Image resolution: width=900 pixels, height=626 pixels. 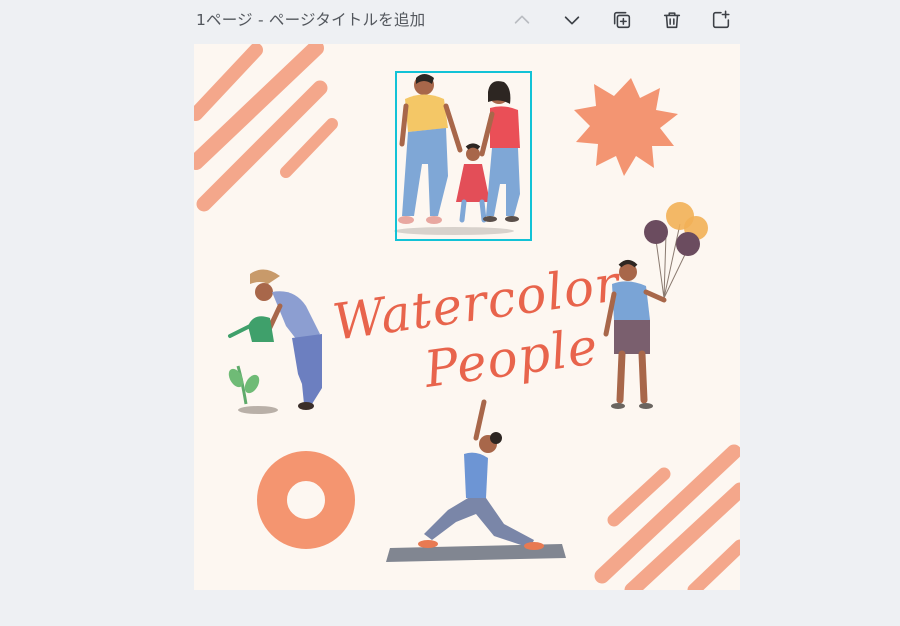 I want to click on move-page-up-button, so click(x=522, y=20).